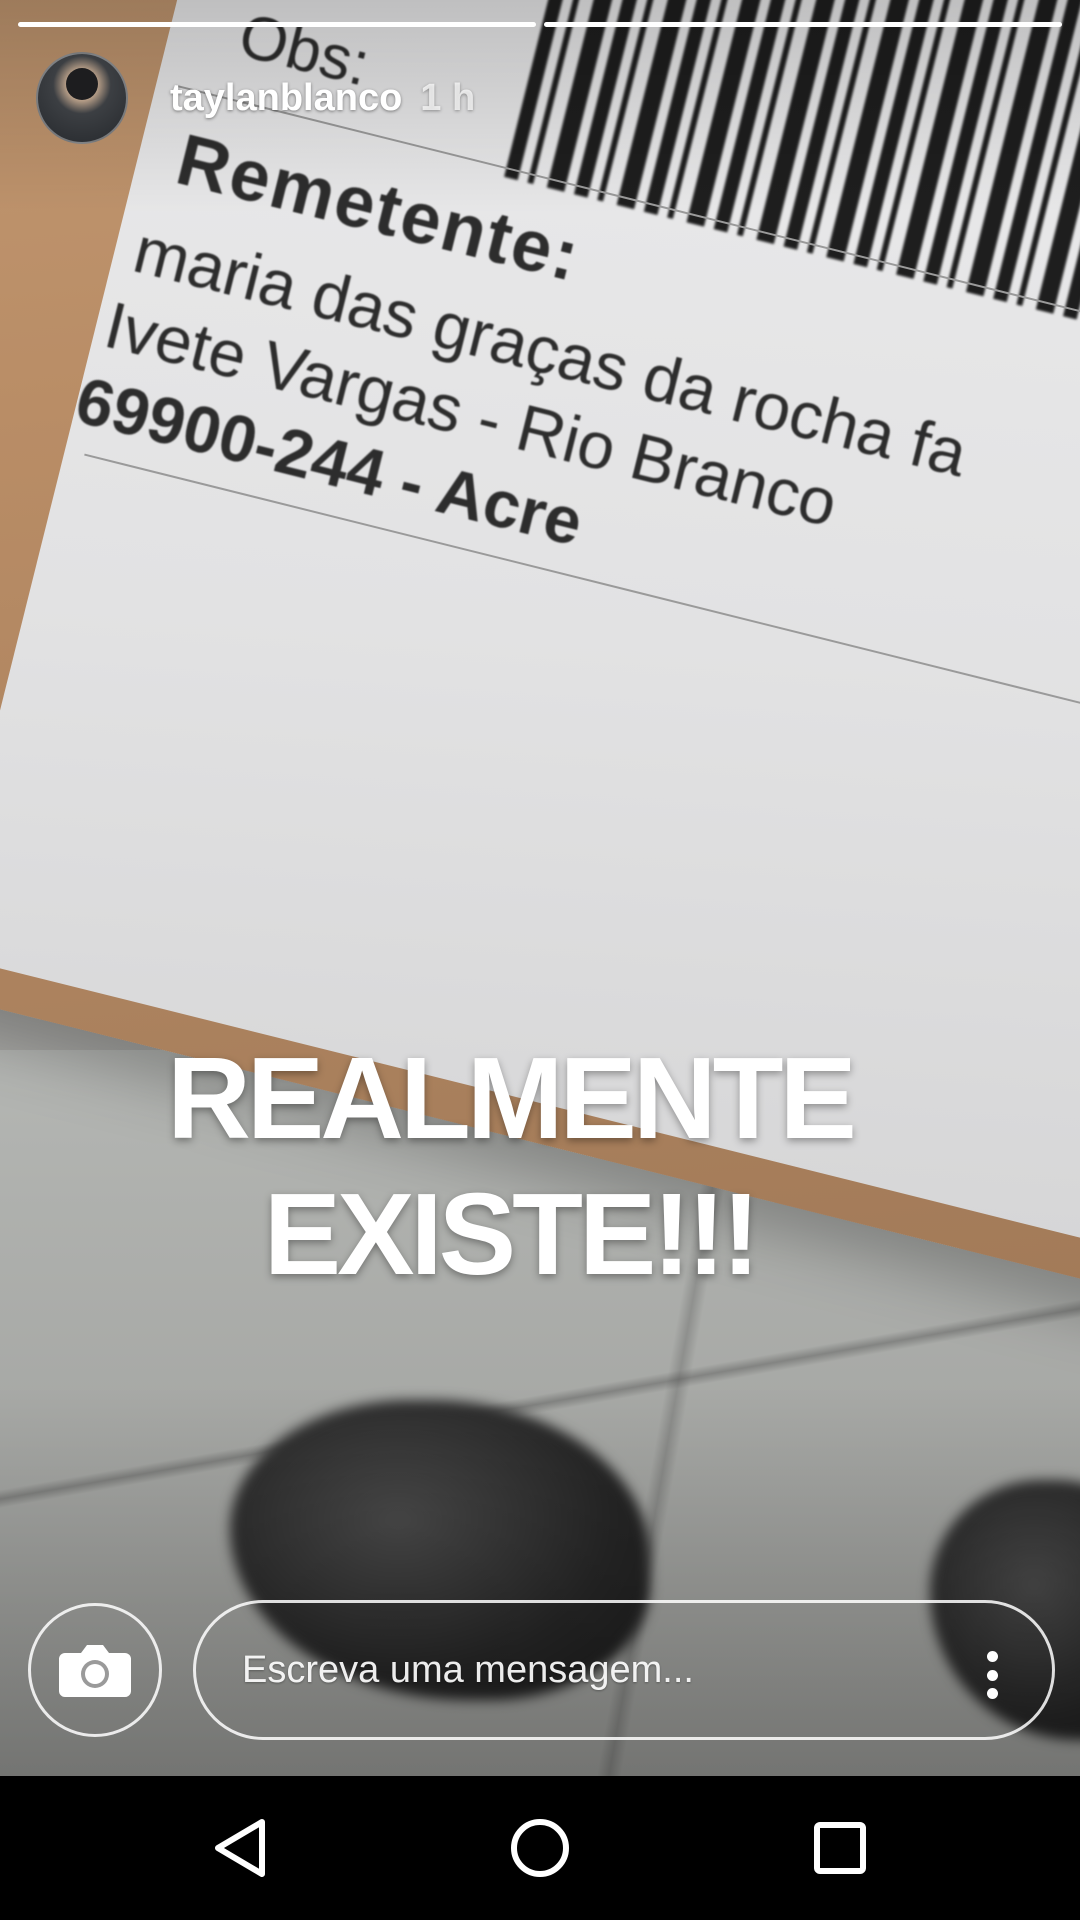 The image size is (1080, 1920). I want to click on caption-line: REALMENTE, so click(512, 1098).